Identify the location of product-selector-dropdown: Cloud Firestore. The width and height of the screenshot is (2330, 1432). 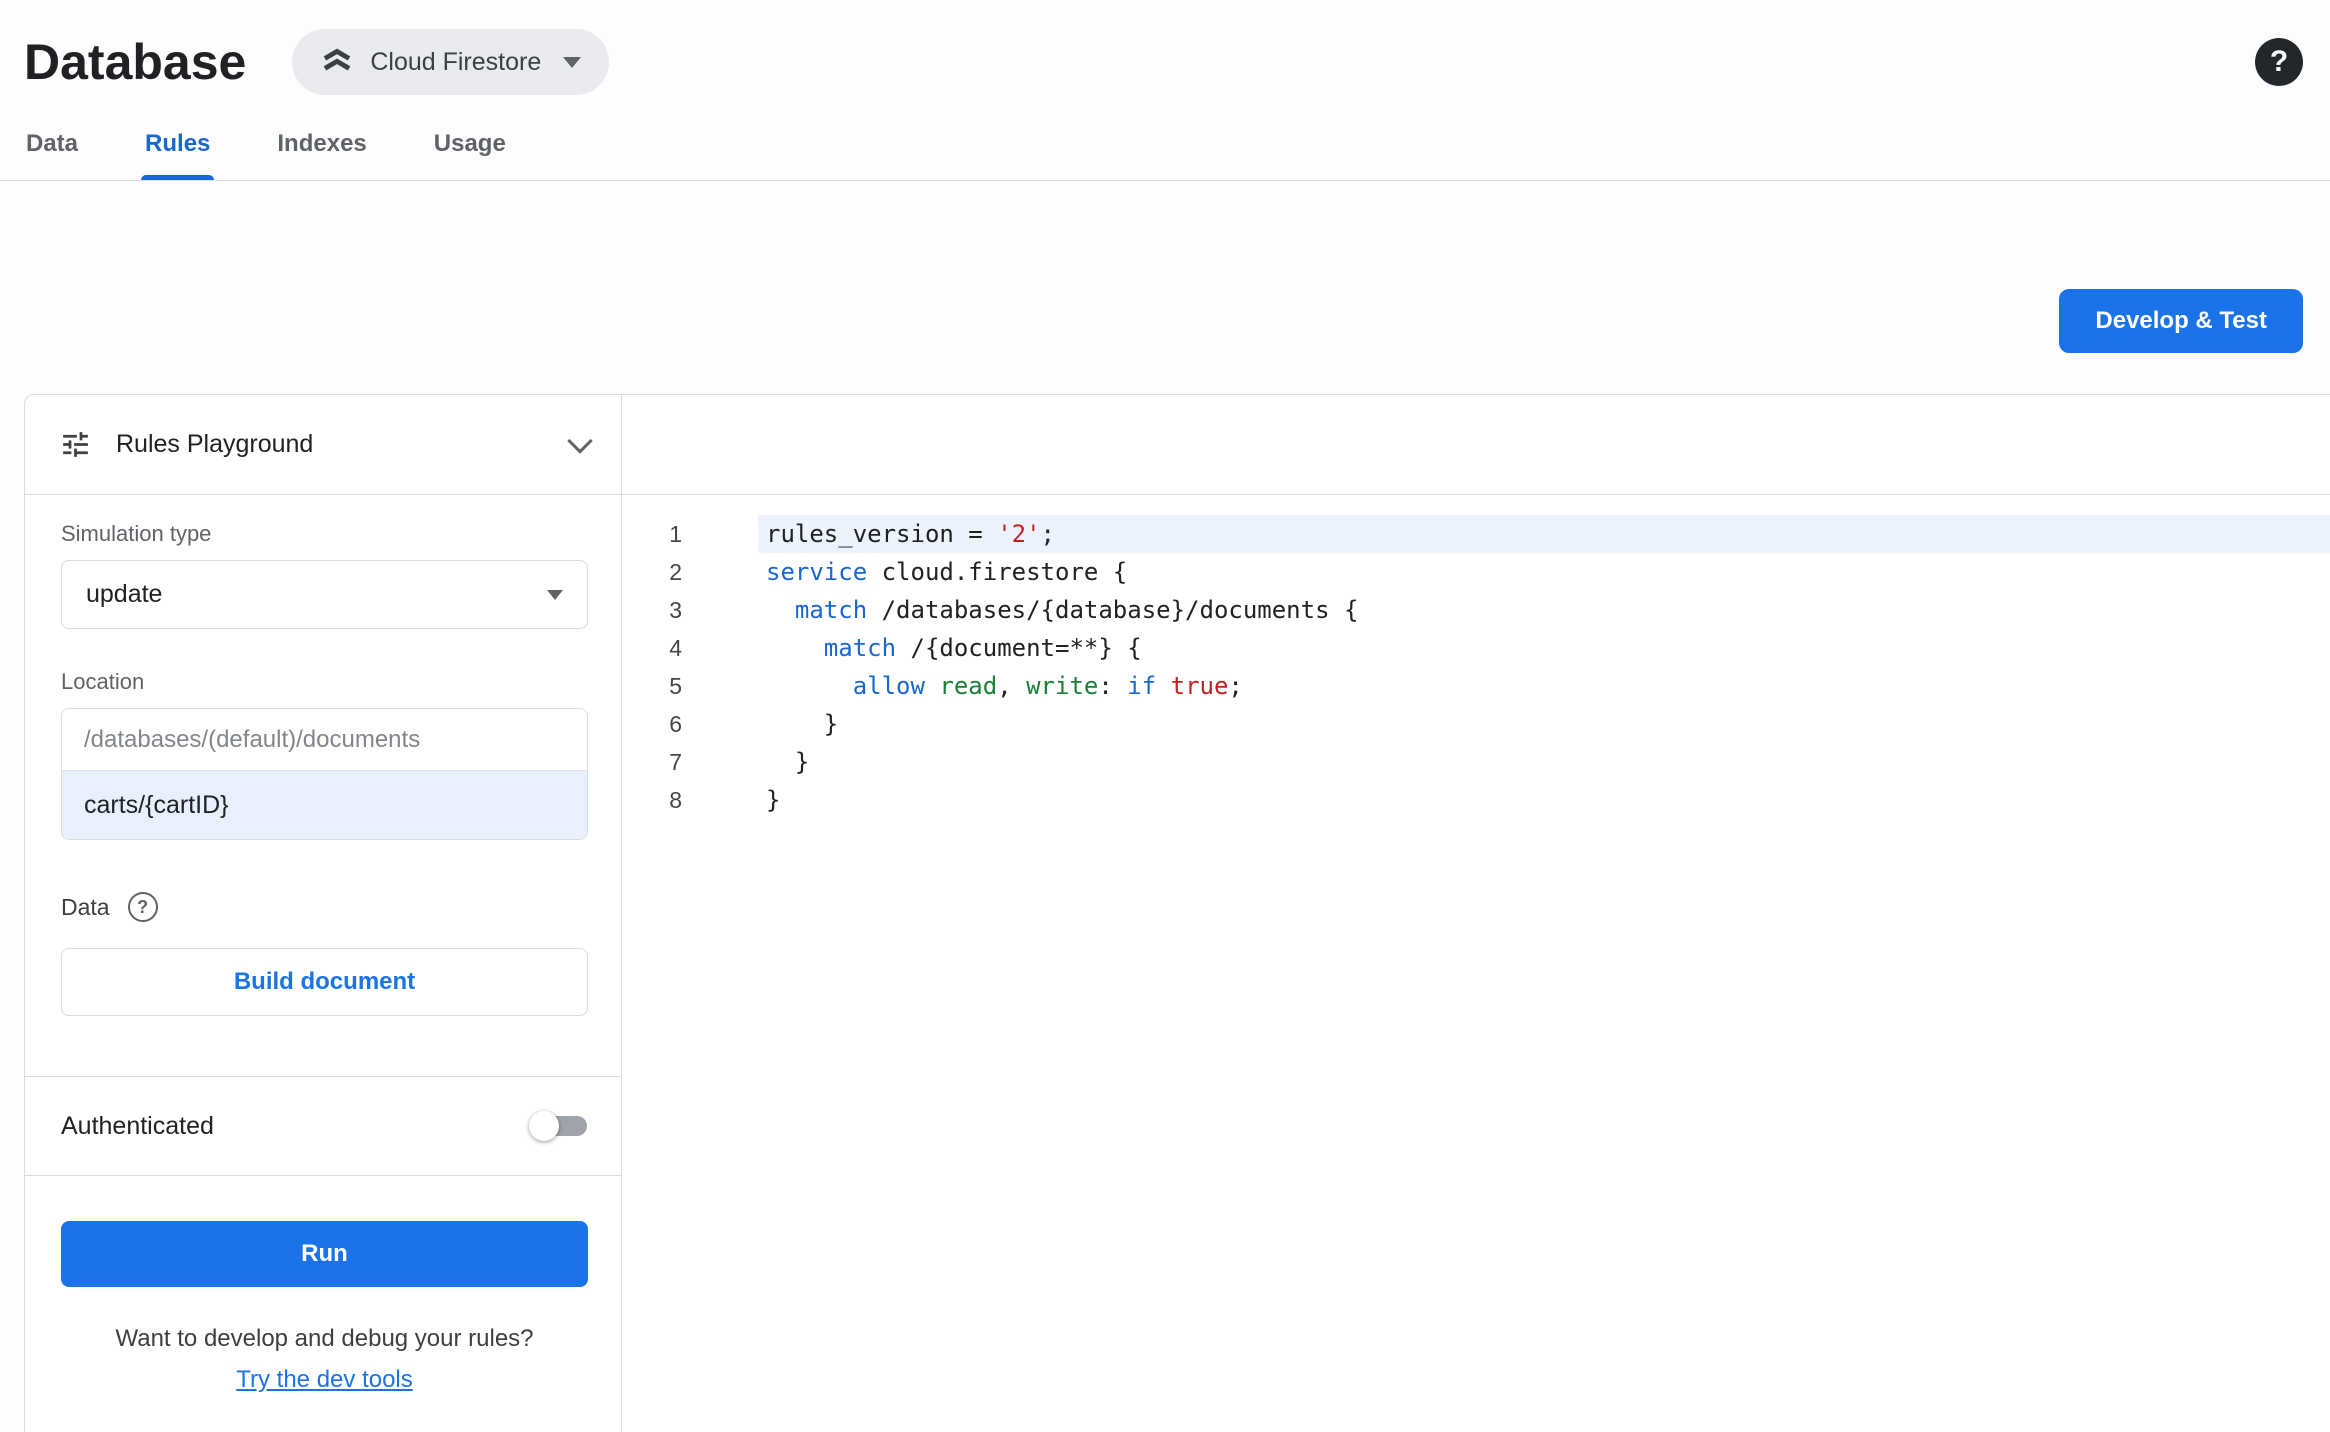
(451, 62).